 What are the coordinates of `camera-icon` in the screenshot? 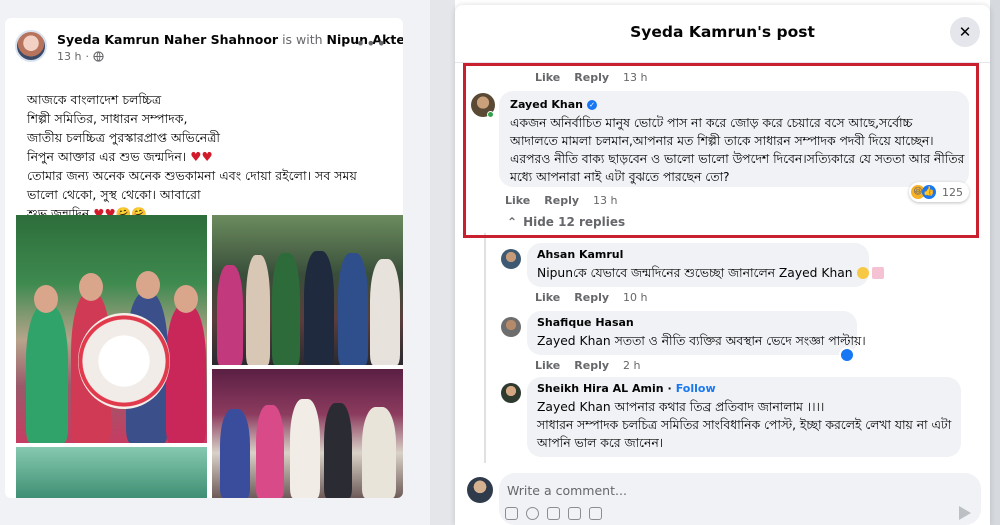 It's located at (553, 513).